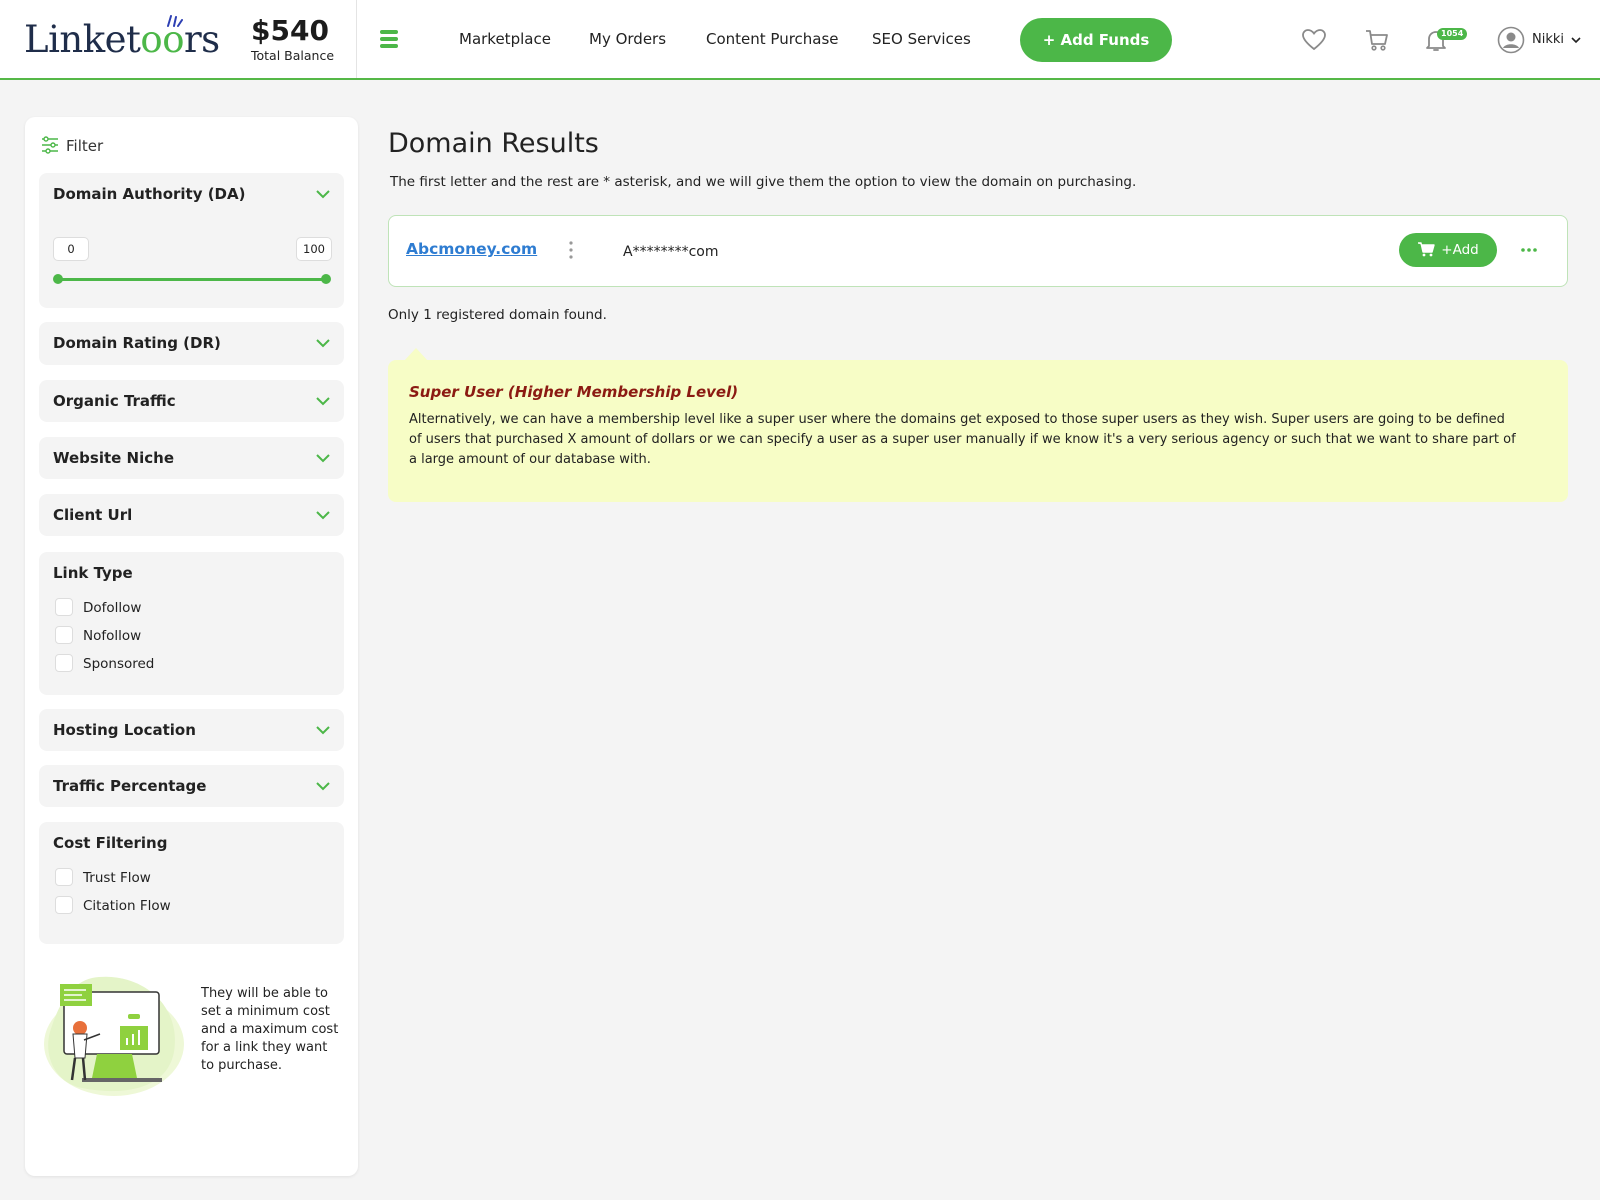 This screenshot has width=1600, height=1200. What do you see at coordinates (64, 663) in the screenshot?
I see `sponsored-checkbox` at bounding box center [64, 663].